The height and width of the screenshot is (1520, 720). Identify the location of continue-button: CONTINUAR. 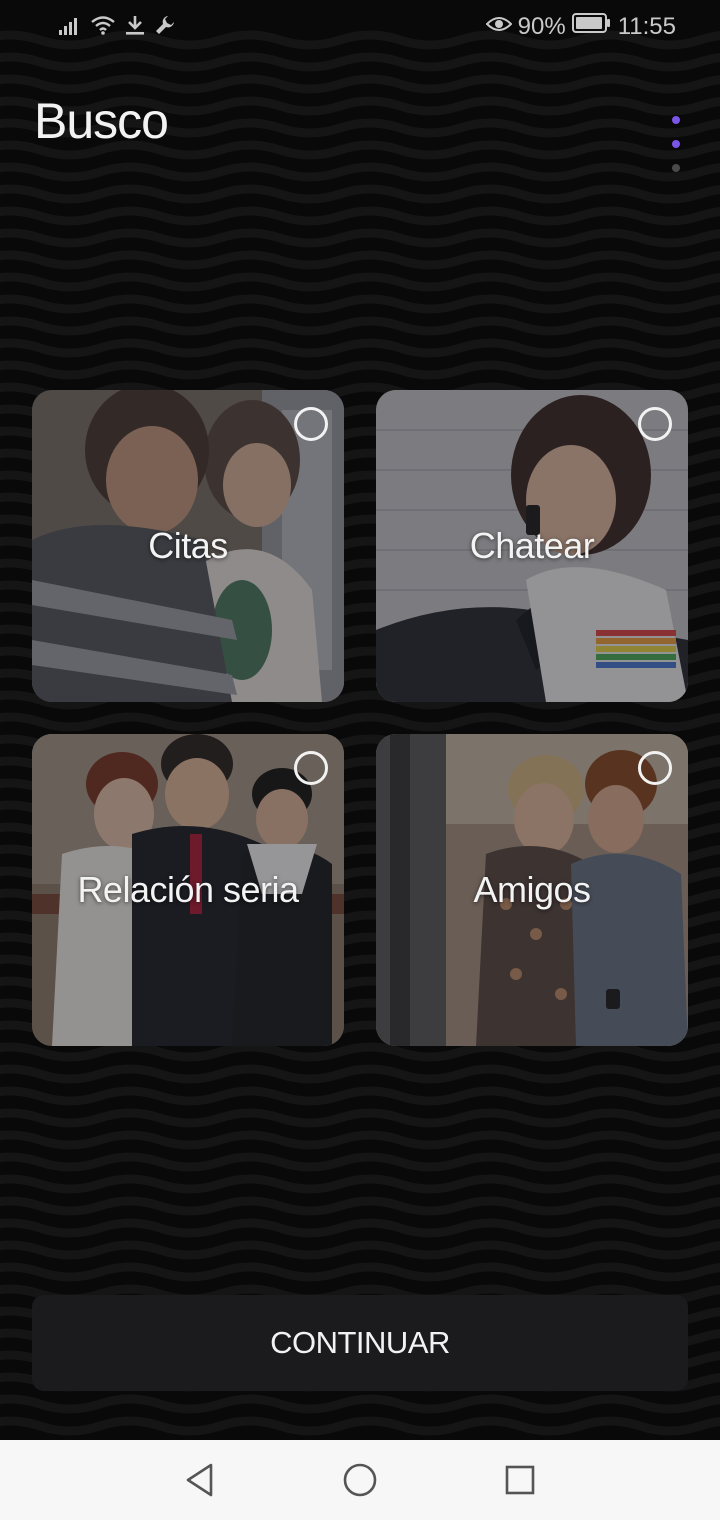
(360, 1343).